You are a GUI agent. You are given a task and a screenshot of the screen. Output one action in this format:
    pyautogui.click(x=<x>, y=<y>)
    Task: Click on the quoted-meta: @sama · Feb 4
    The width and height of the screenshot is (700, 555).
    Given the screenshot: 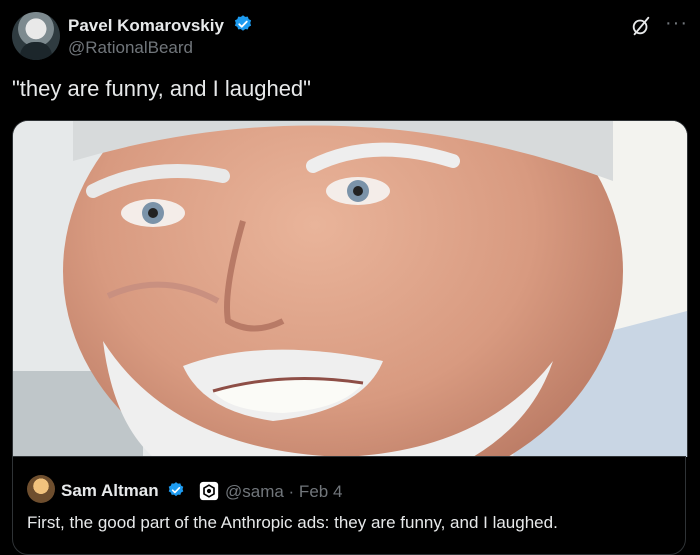 What is the action you would take?
    pyautogui.click(x=283, y=492)
    